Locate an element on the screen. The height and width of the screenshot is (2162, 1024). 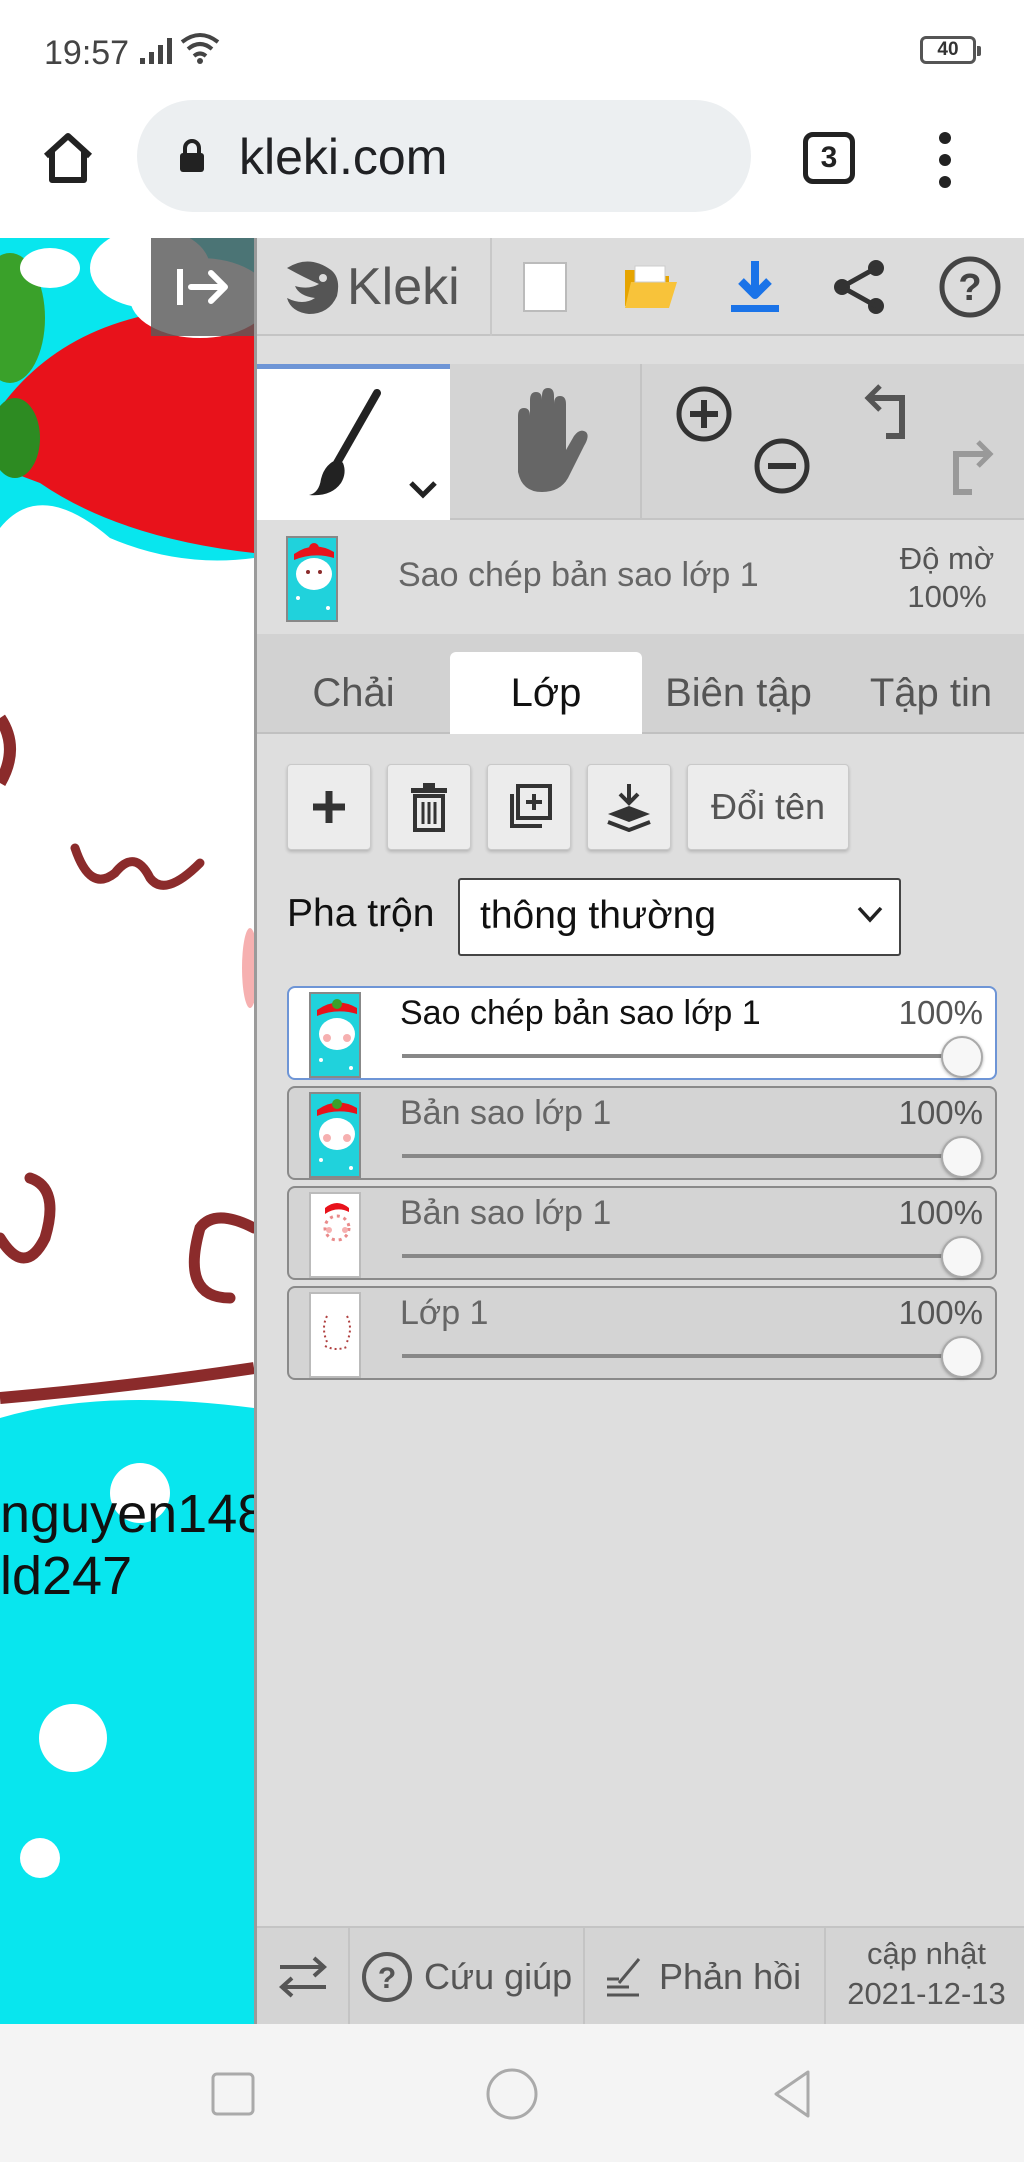
tab-switcher-button: 3 is located at coordinates (829, 158).